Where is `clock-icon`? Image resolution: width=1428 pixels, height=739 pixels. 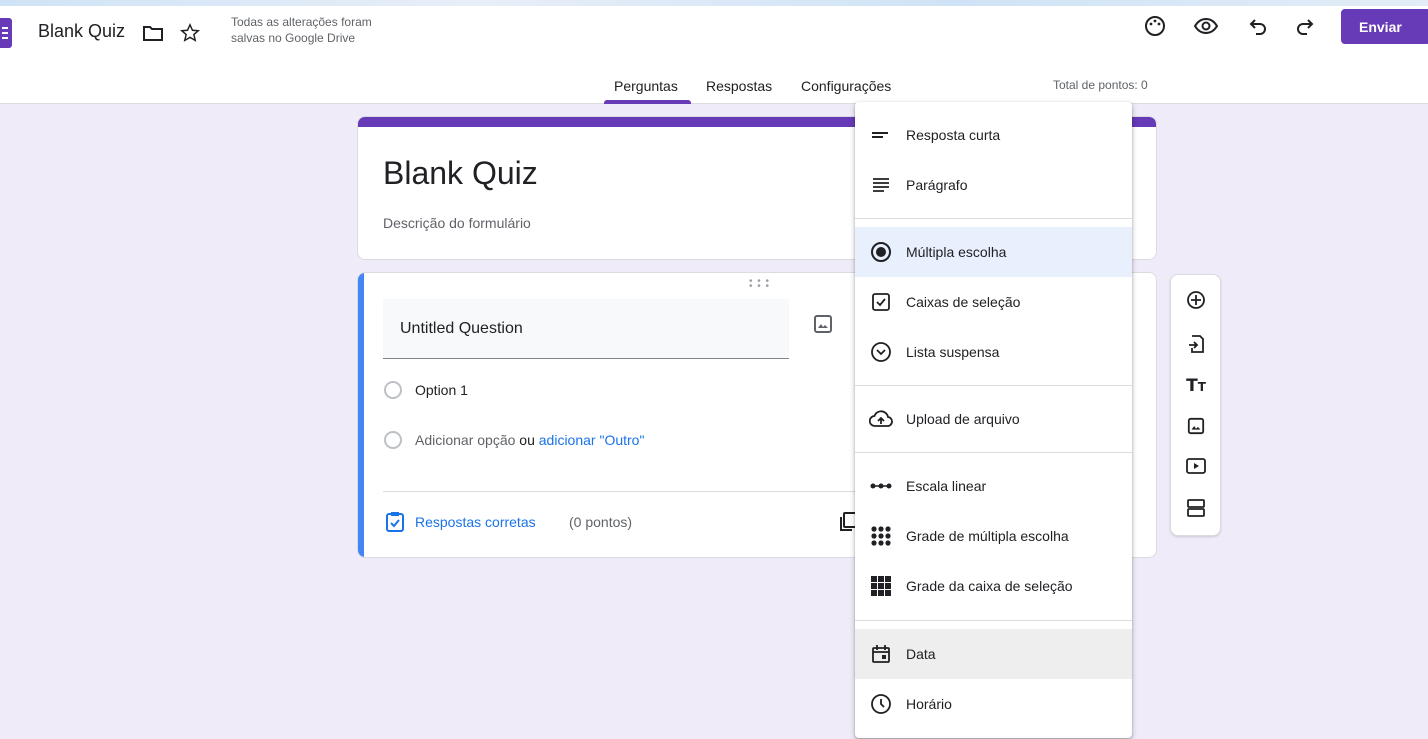 clock-icon is located at coordinates (881, 704).